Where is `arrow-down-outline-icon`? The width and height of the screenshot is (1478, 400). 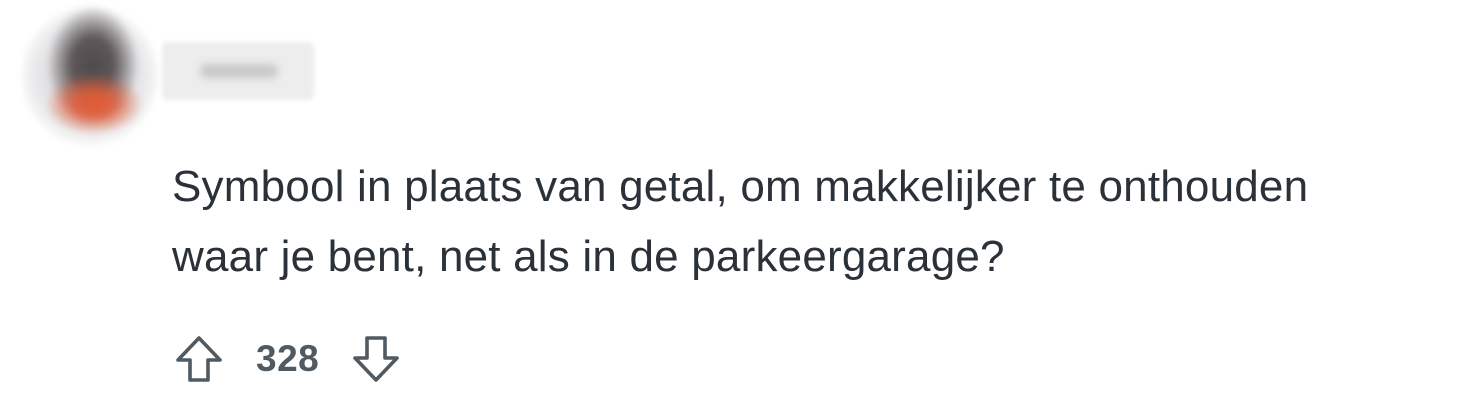
arrow-down-outline-icon is located at coordinates (376, 359).